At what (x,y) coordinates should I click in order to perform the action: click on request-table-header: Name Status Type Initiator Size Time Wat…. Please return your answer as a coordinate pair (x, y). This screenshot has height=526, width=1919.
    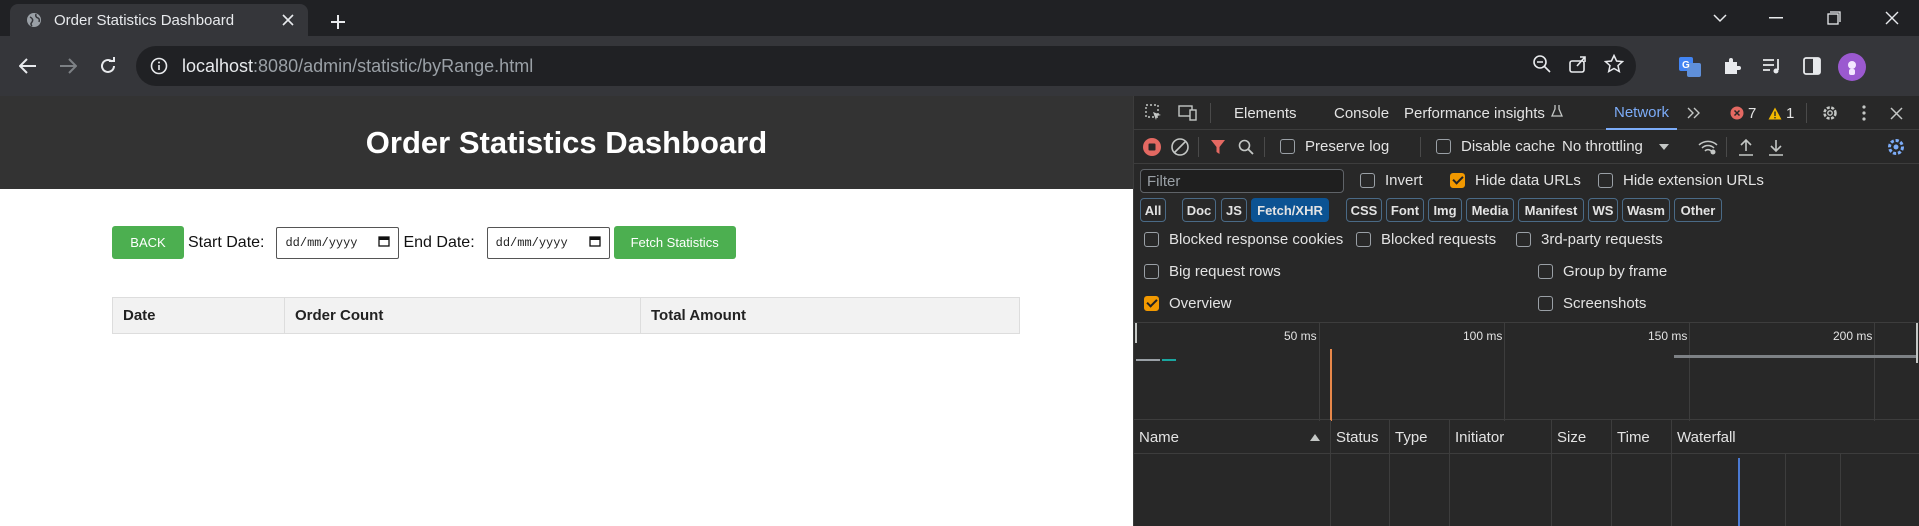
    Looking at the image, I should click on (1526, 437).